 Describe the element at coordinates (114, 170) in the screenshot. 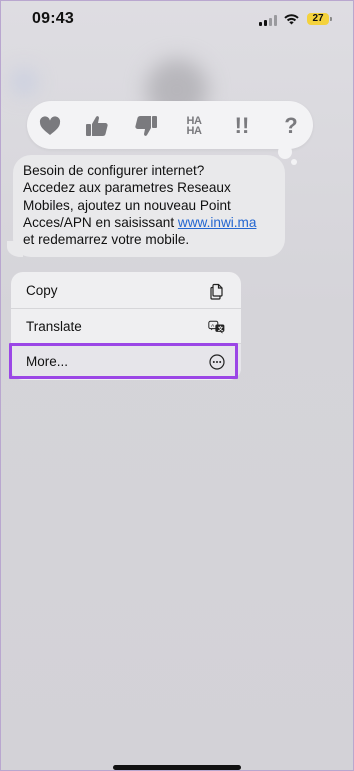

I see `message-line: Besoin de configurer internet?` at that location.